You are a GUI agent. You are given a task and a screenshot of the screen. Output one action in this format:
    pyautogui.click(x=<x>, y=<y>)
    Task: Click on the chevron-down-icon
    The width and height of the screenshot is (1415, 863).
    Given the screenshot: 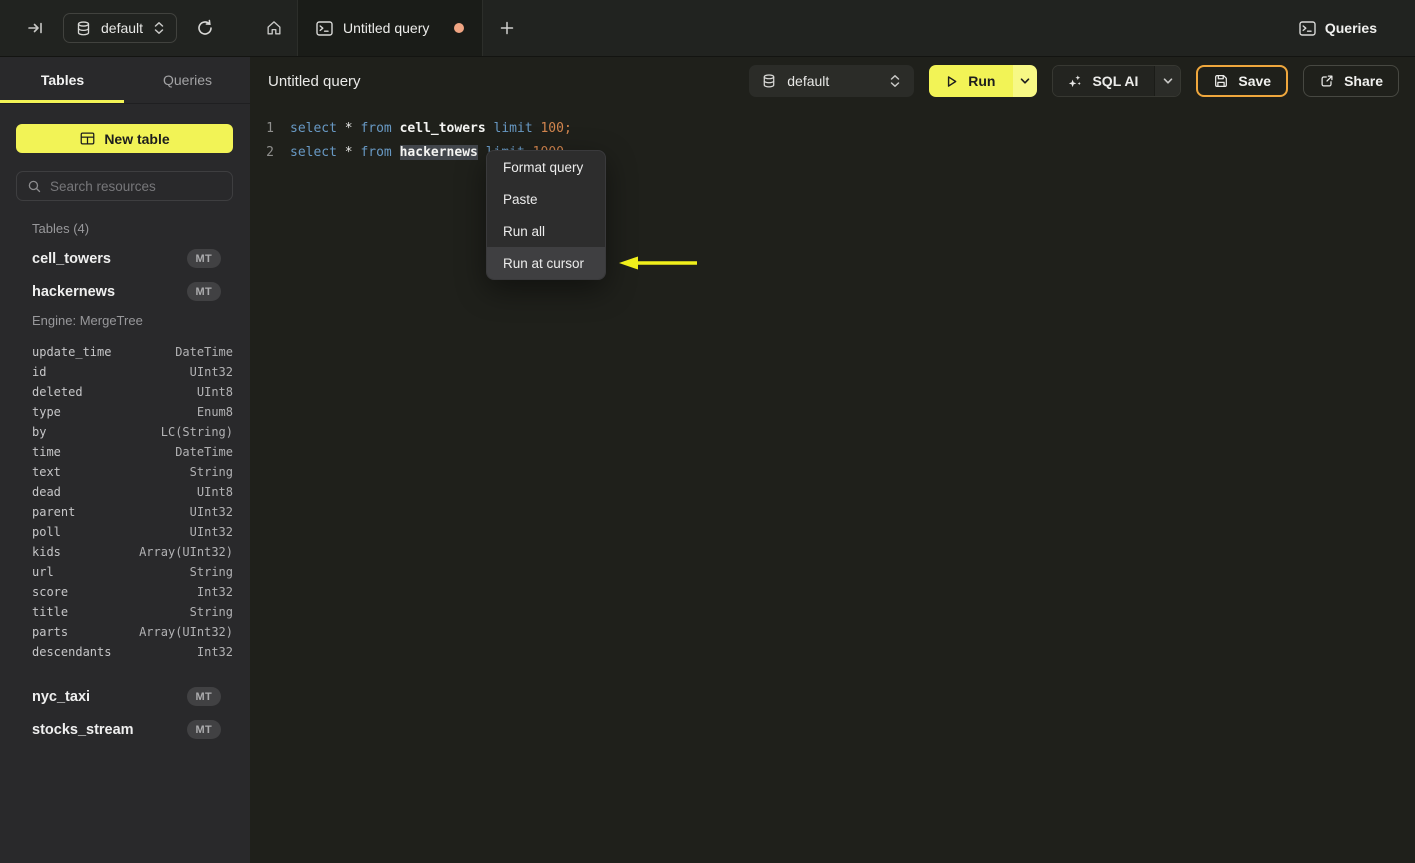 What is the action you would take?
    pyautogui.click(x=1168, y=81)
    